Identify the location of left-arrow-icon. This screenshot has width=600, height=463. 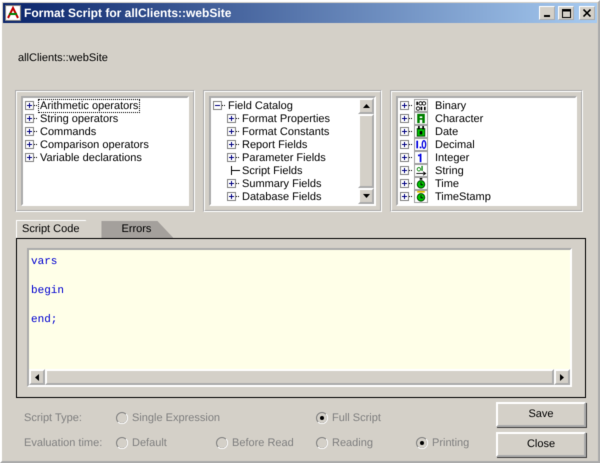
(36, 377).